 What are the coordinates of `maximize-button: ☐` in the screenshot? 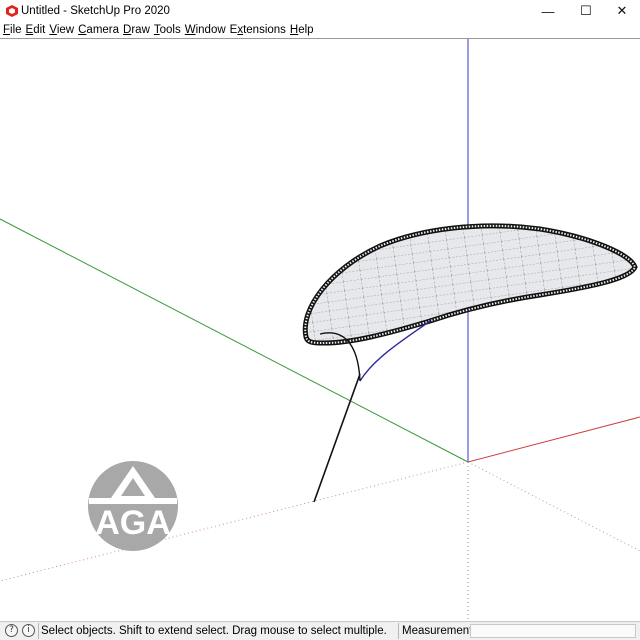 It's located at (586, 11).